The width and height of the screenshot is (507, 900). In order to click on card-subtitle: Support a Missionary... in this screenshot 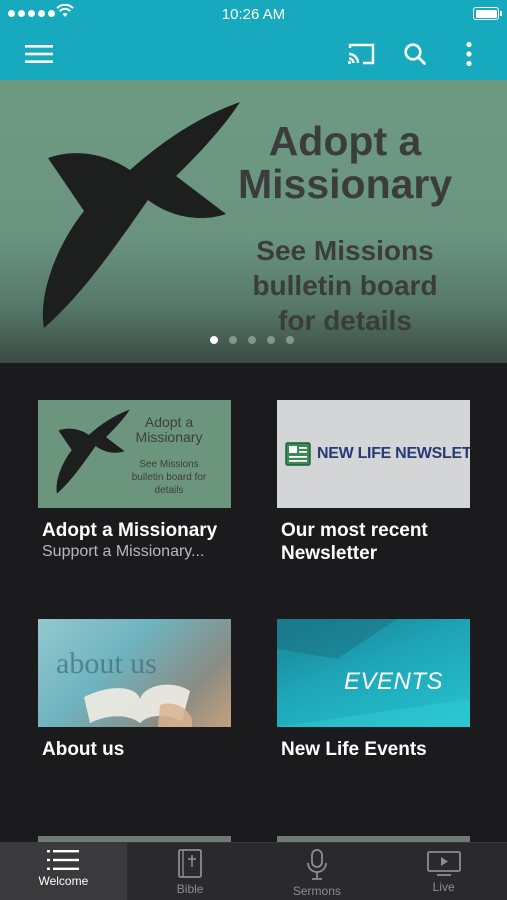, I will do `click(123, 551)`.